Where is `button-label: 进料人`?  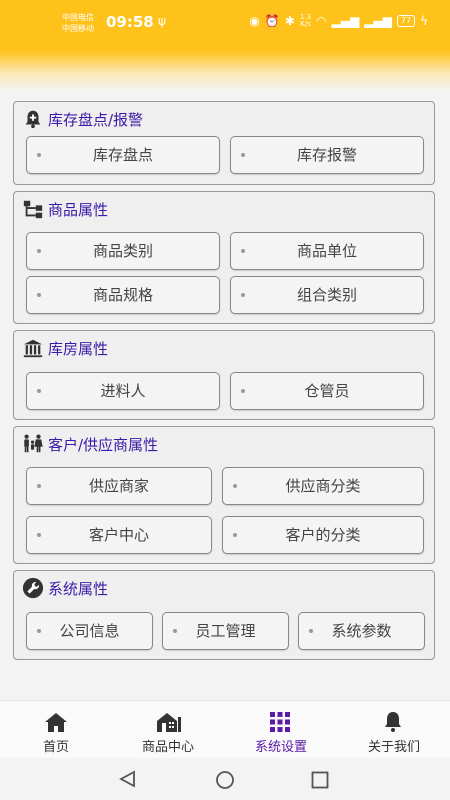 button-label: 进料人 is located at coordinates (123, 391).